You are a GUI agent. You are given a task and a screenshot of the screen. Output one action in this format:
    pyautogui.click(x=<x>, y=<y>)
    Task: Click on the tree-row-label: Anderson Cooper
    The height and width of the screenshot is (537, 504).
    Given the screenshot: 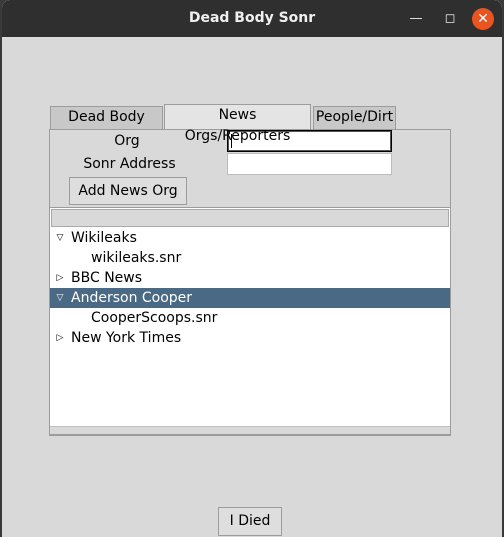 What is the action you would take?
    pyautogui.click(x=132, y=298)
    